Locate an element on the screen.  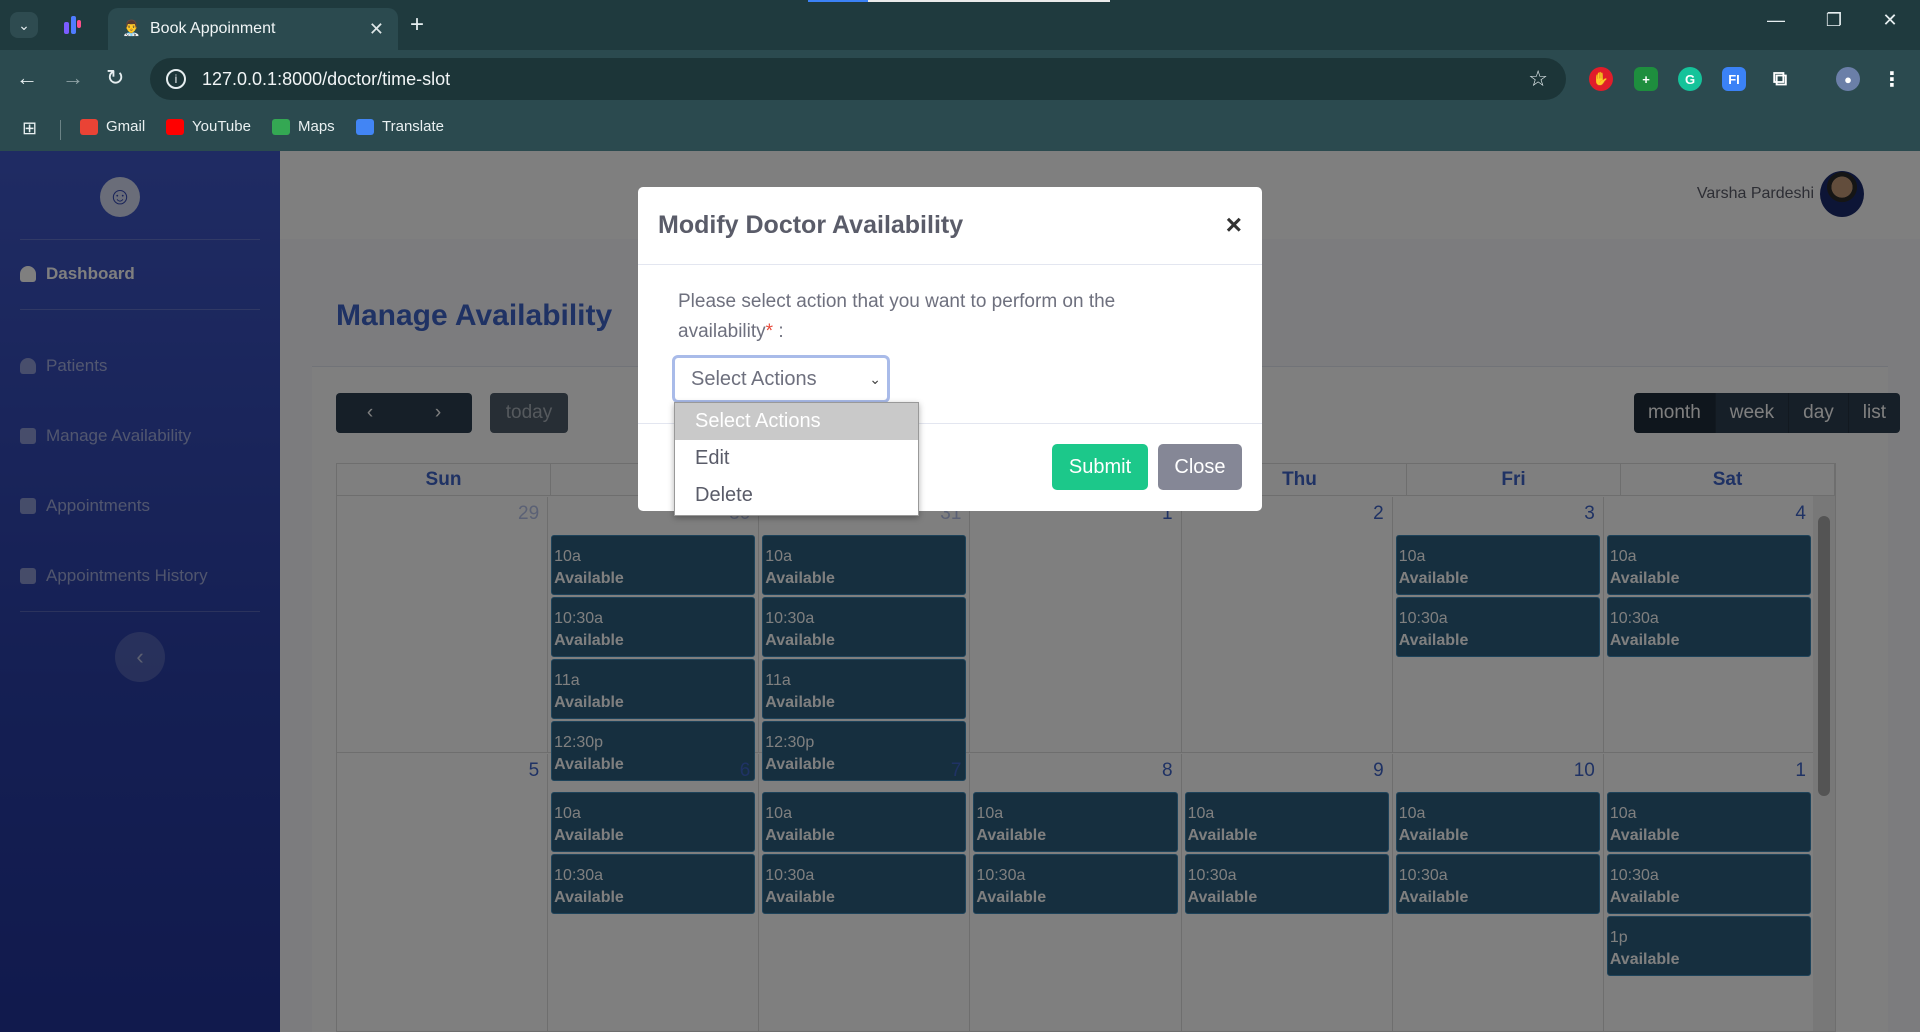
doctor-favicon-icon: 👨‍⚕️ is located at coordinates (131, 28).